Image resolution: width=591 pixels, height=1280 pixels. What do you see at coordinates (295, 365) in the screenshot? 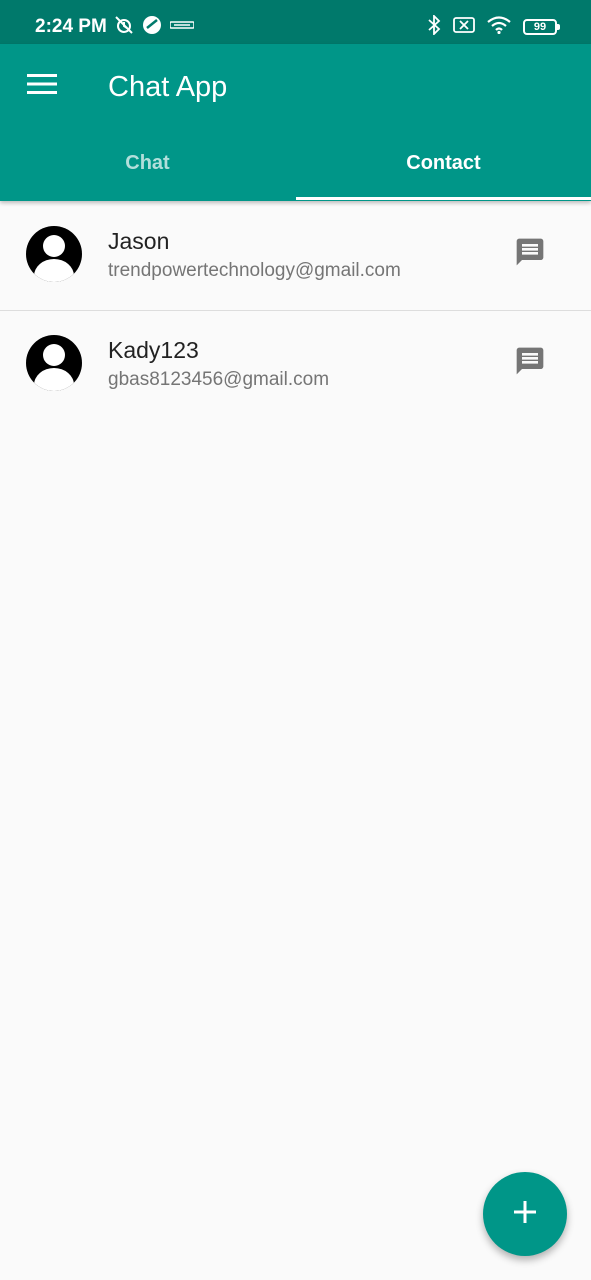
I see `contact-row: Kady123 gbas8123456@gmail.com` at bounding box center [295, 365].